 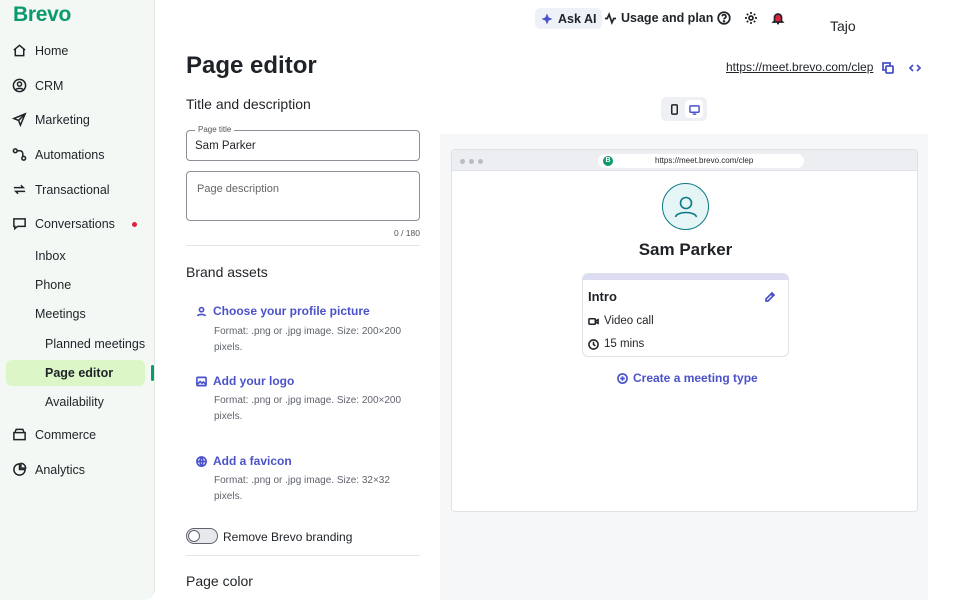 I want to click on nav-automations: Automations, so click(x=58, y=154).